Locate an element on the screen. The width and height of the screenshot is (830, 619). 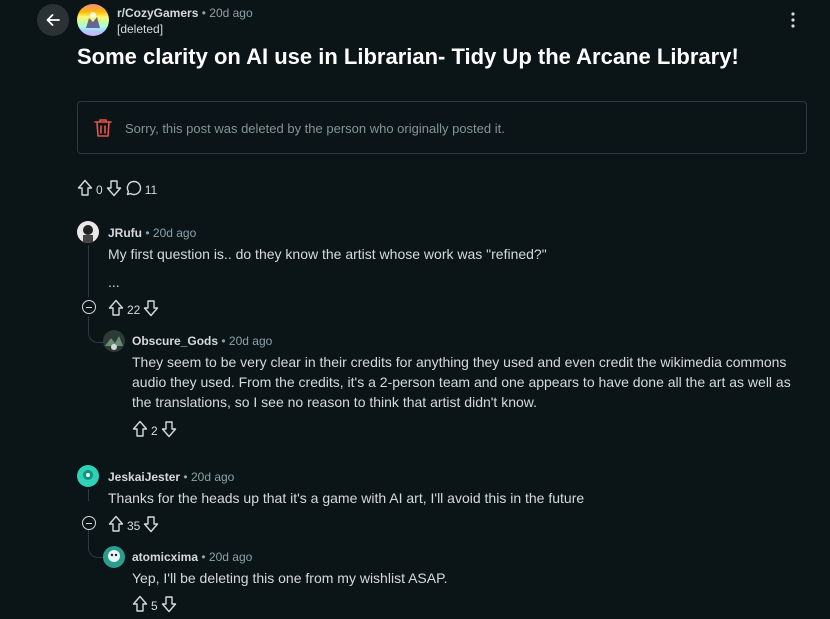
back-arrow-icon is located at coordinates (53, 20).